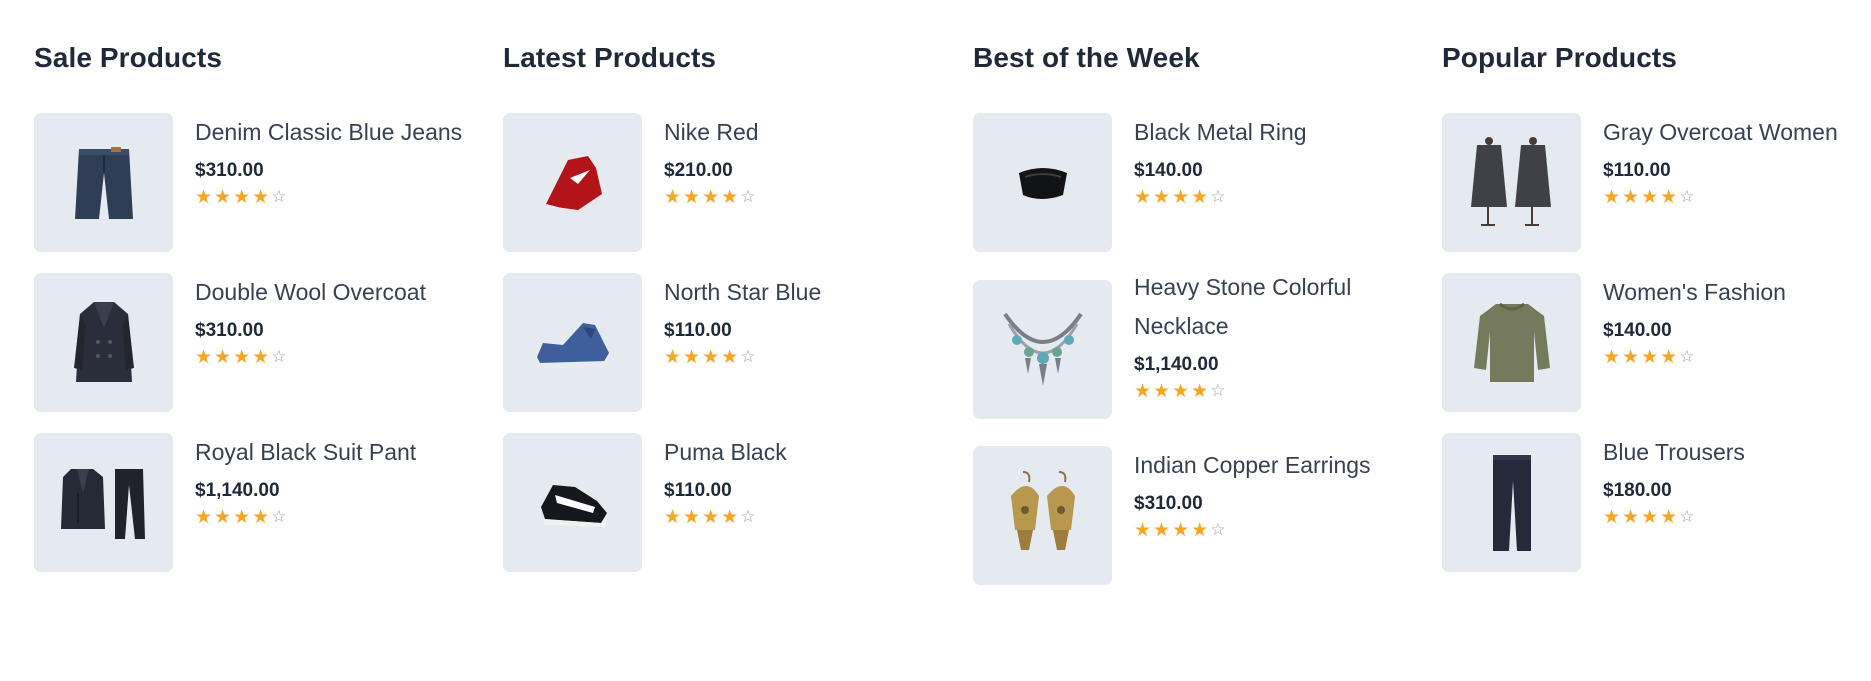 The height and width of the screenshot is (681, 1871). I want to click on product-info: Gray Overcoat Women $110.00 ★ ★ ★ ★ ☆, so click(1737, 160).